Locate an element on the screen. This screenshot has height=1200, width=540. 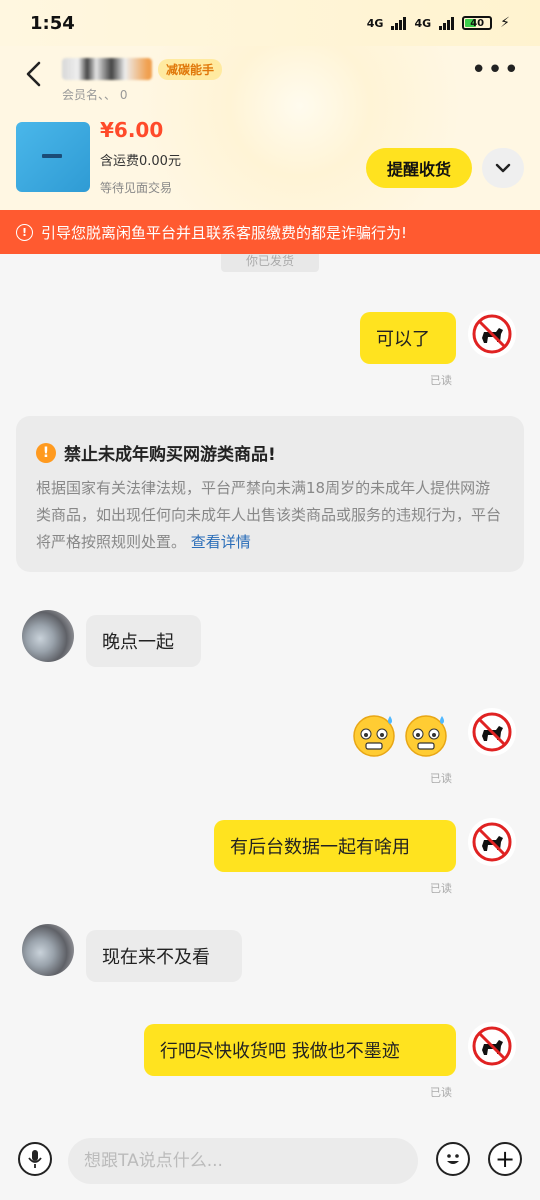
status-bar: 1:54 4G 4G 40 ⚡ is located at coordinates (270, 23).